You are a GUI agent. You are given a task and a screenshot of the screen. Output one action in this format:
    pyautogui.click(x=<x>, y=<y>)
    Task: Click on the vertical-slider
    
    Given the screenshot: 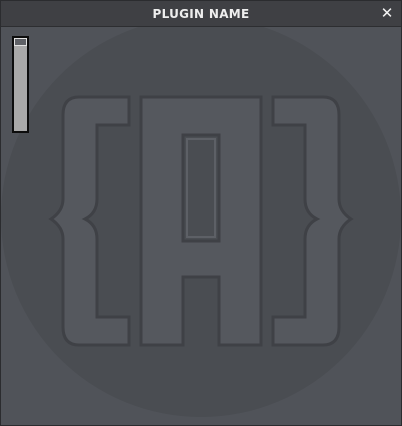 What is the action you would take?
    pyautogui.click(x=20, y=84)
    